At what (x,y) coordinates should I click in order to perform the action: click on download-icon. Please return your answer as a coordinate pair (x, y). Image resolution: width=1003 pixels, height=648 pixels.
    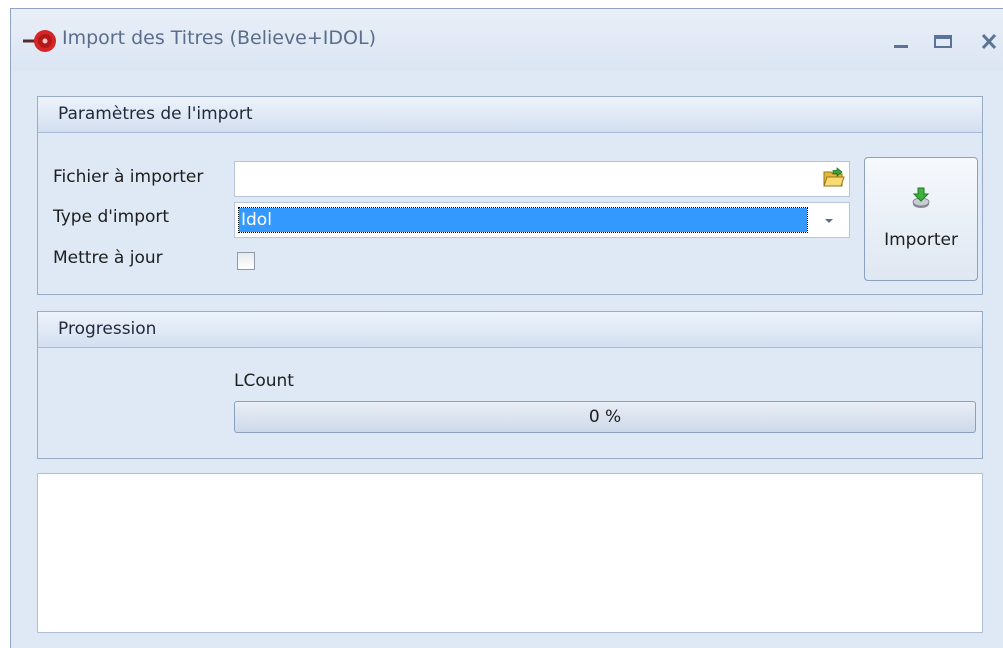
    Looking at the image, I should click on (921, 197).